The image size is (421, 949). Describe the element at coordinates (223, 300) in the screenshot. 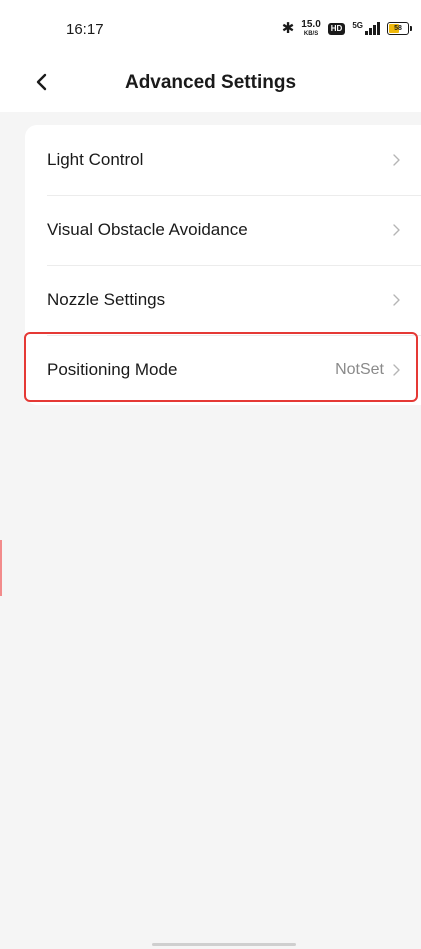

I see `settings-item-nozzle-settings: Nozzle Settings` at that location.